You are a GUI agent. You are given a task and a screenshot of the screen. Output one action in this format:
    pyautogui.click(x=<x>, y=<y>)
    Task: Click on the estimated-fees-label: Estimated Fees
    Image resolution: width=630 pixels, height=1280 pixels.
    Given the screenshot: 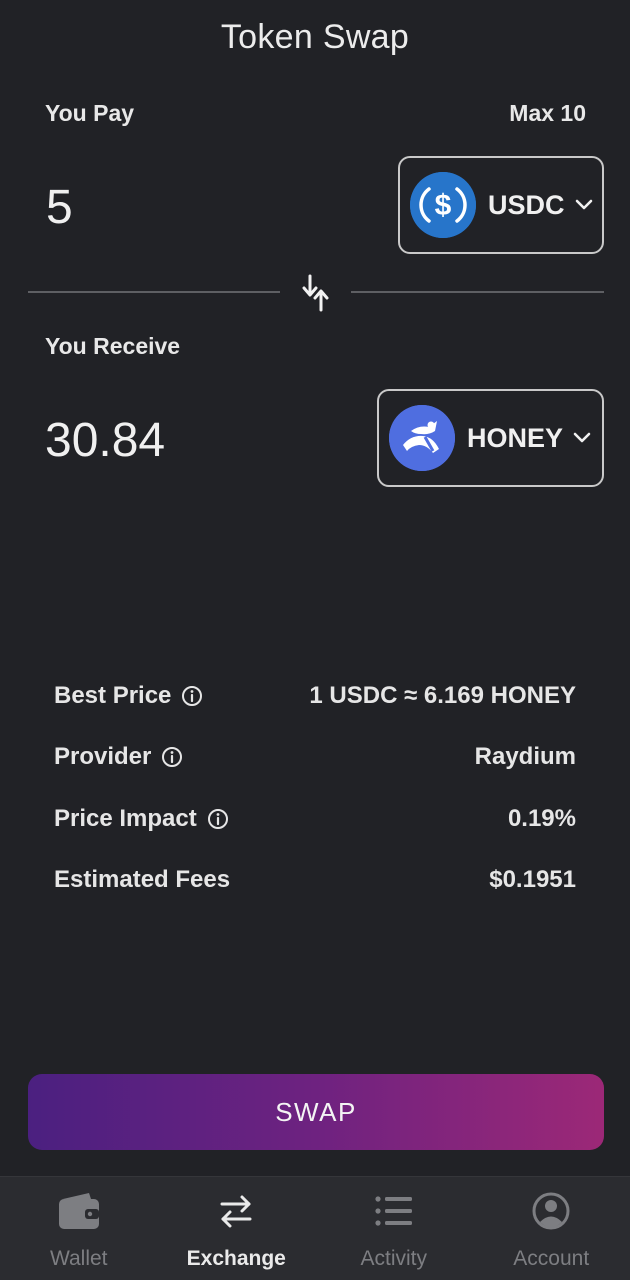 What is the action you would take?
    pyautogui.click(x=142, y=879)
    